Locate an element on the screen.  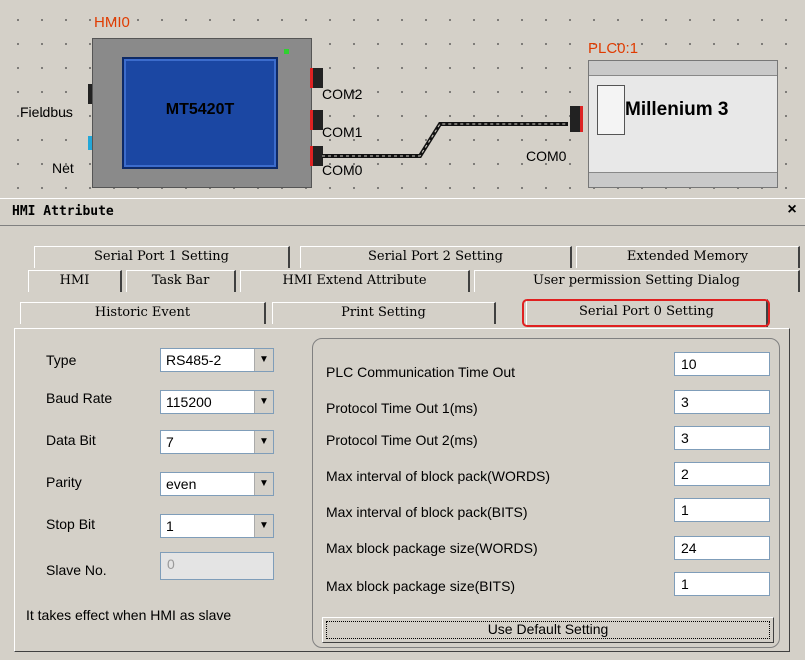
baud-rate-label: Baud Rate is located at coordinates (79, 398).